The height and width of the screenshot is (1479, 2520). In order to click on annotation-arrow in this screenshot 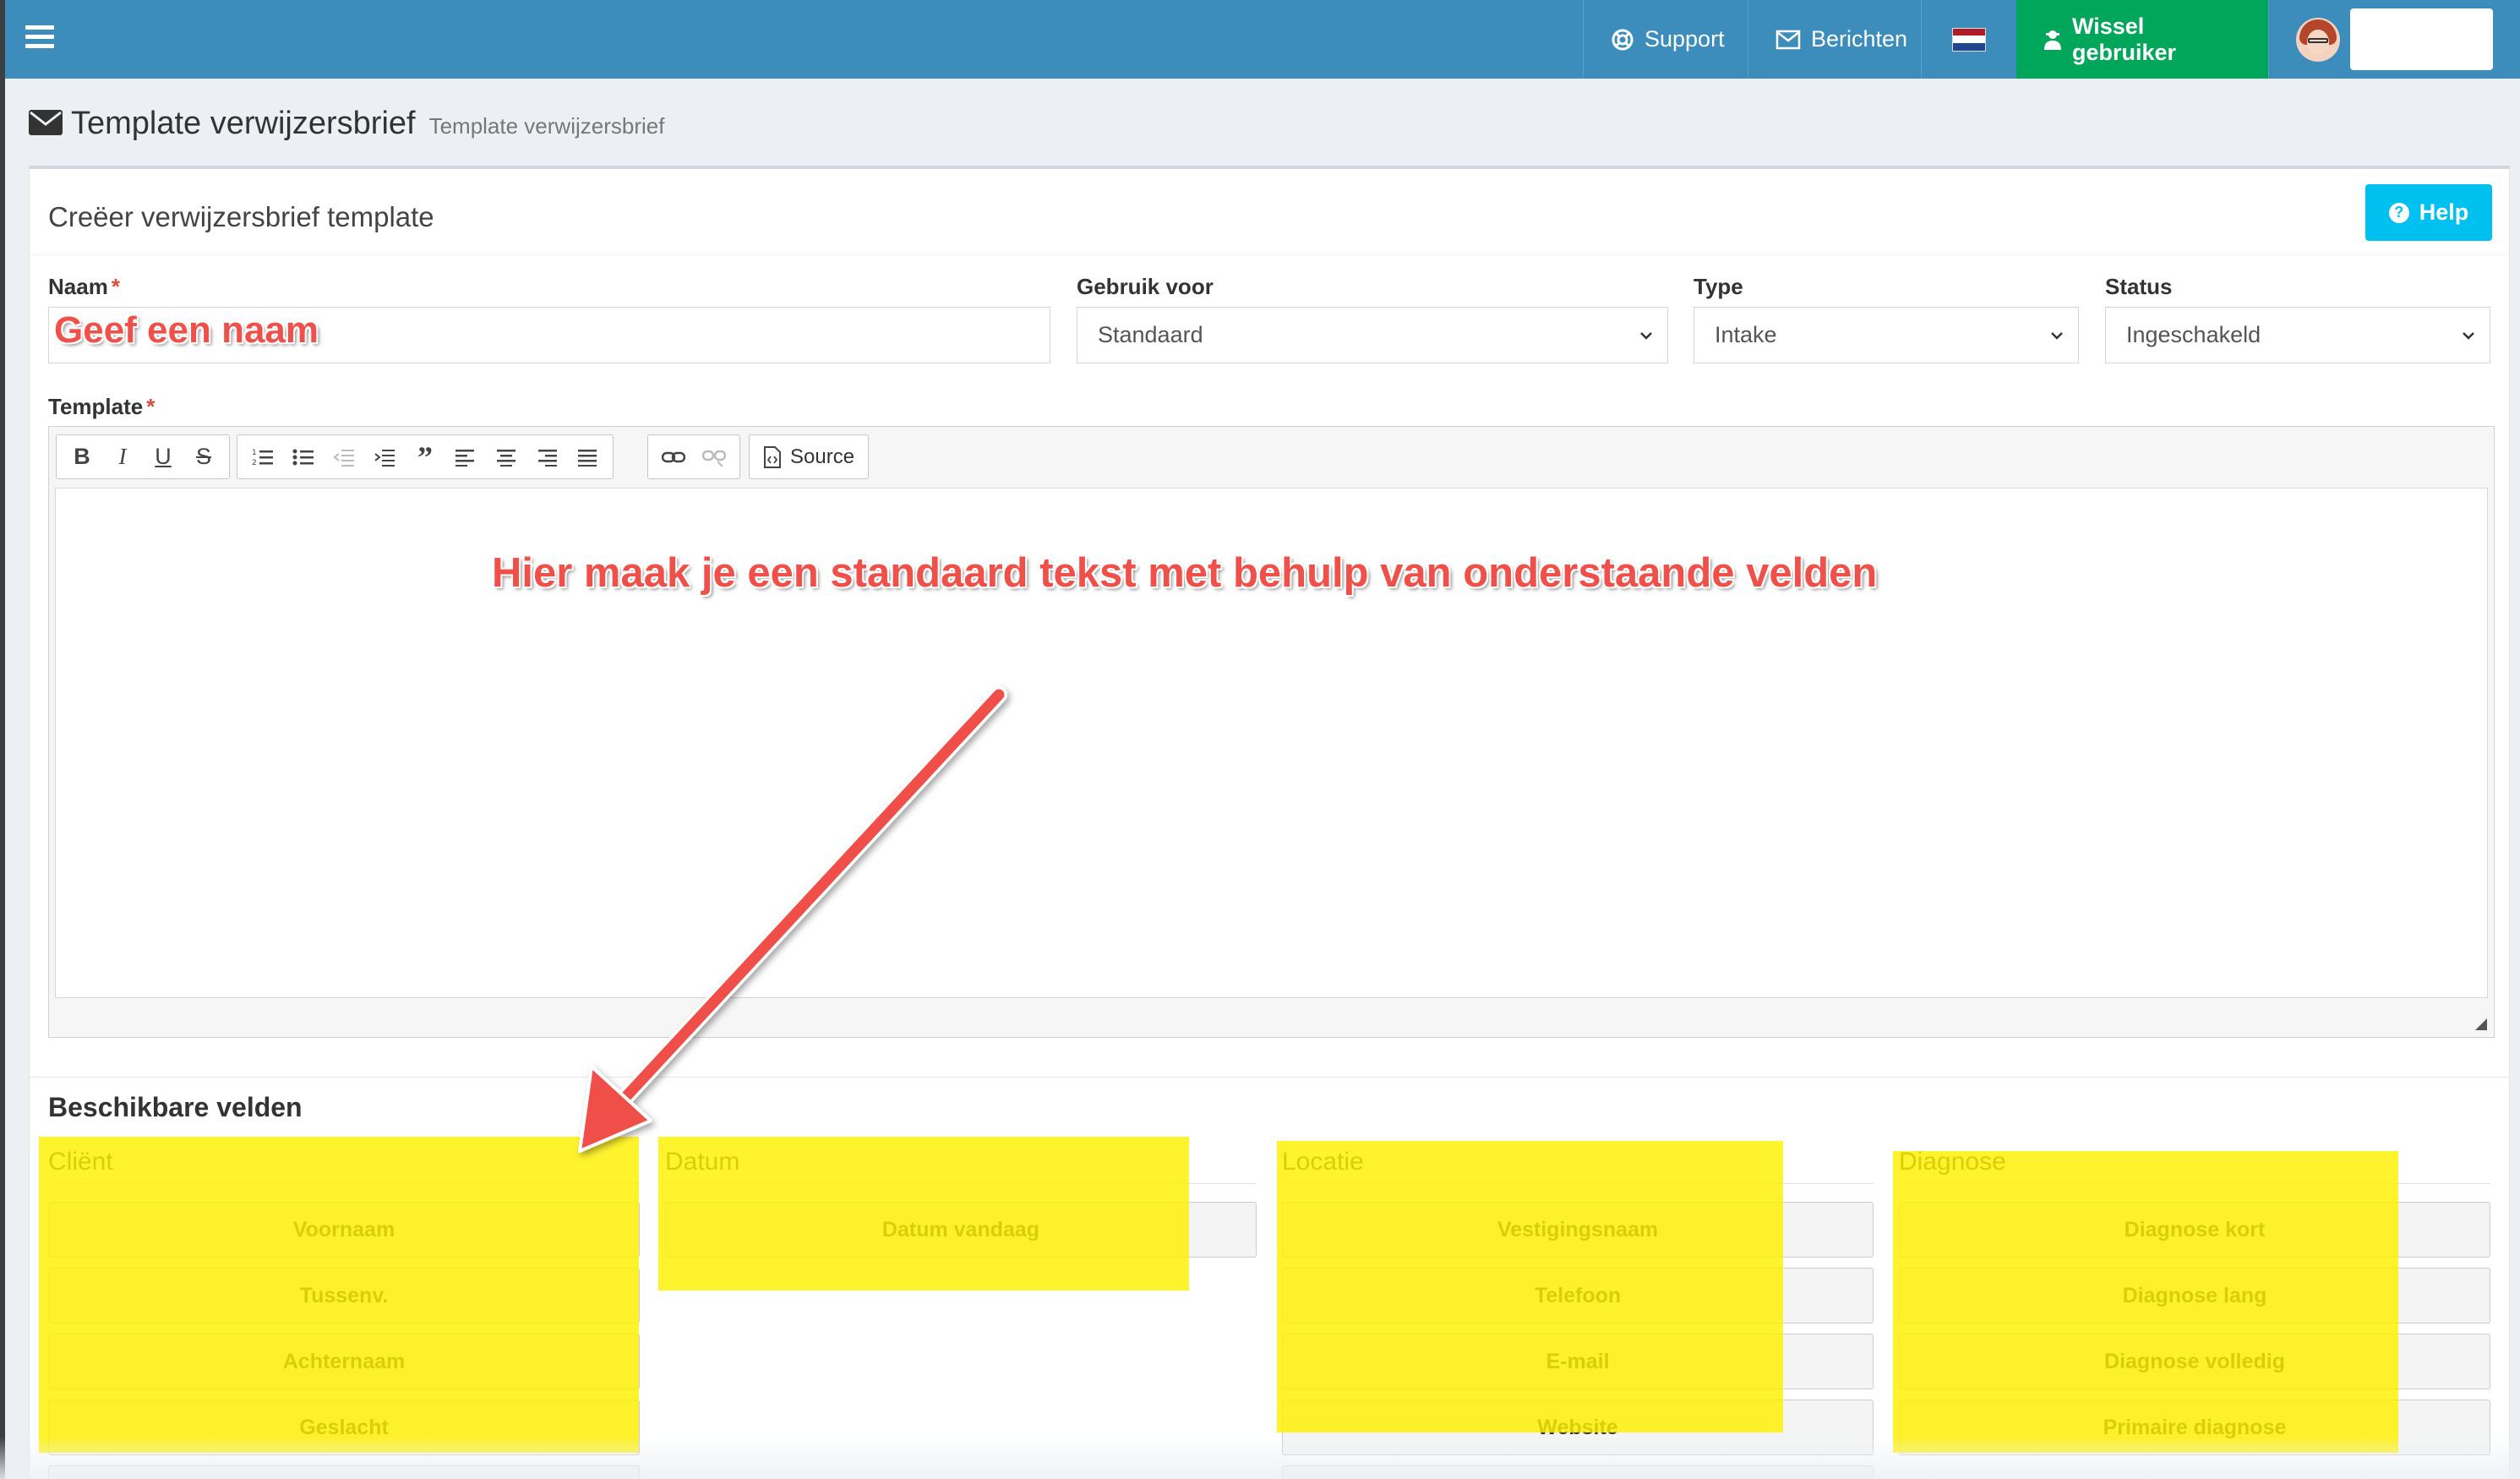, I will do `click(792, 919)`.